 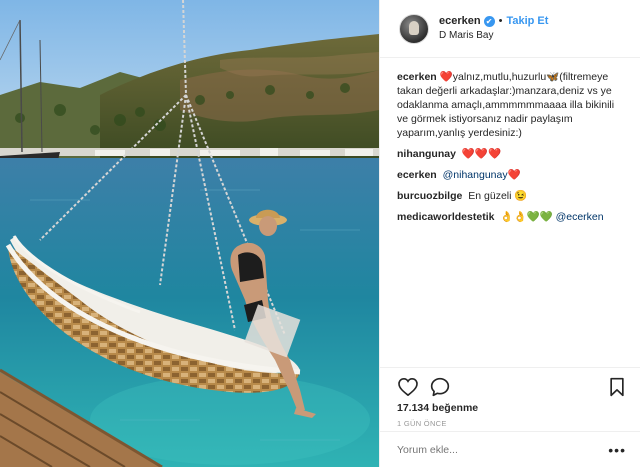 I want to click on comment-item: nihangunay ❤️❤️❤️, so click(x=511, y=154).